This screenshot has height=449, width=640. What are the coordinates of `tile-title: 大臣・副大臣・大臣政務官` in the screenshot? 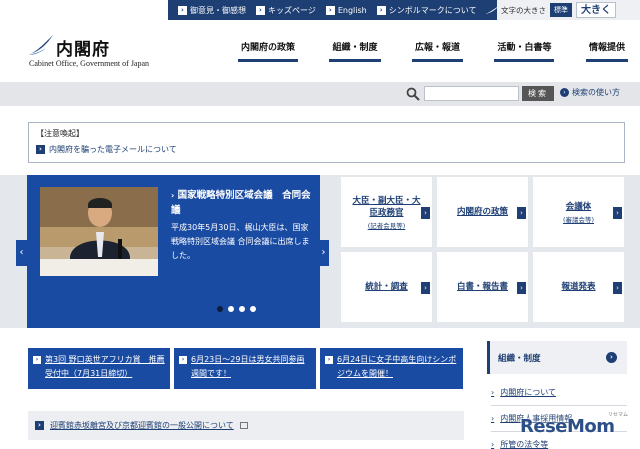 It's located at (386, 206).